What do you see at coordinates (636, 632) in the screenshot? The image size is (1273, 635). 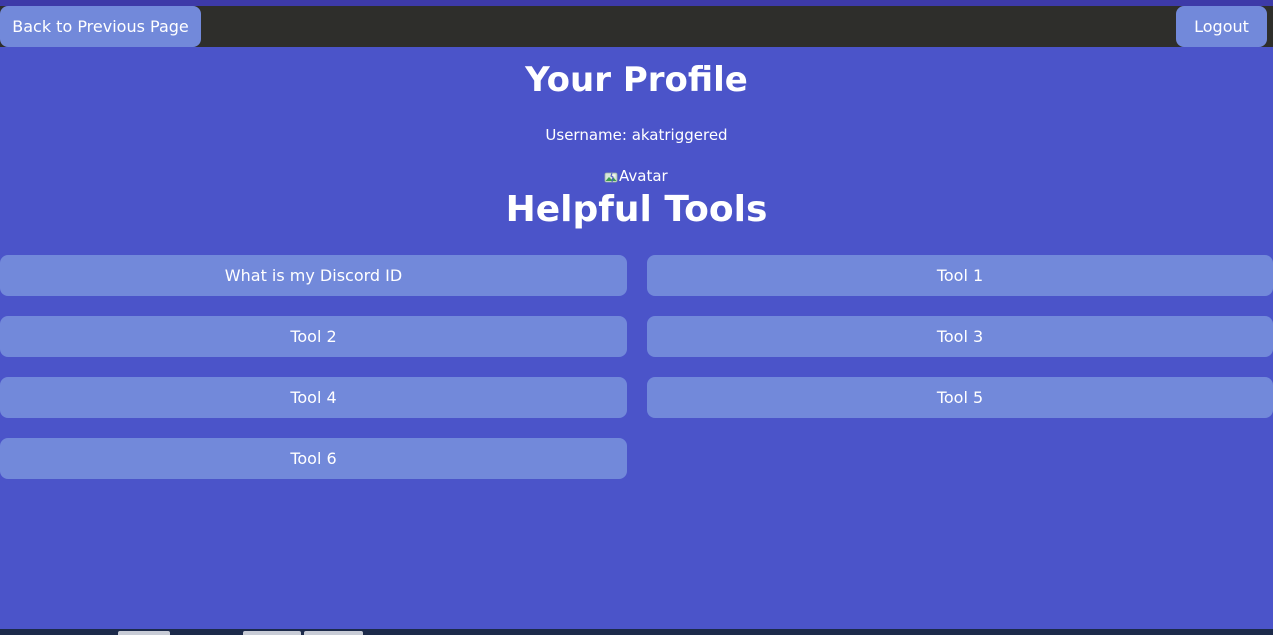 I see `taskbar` at bounding box center [636, 632].